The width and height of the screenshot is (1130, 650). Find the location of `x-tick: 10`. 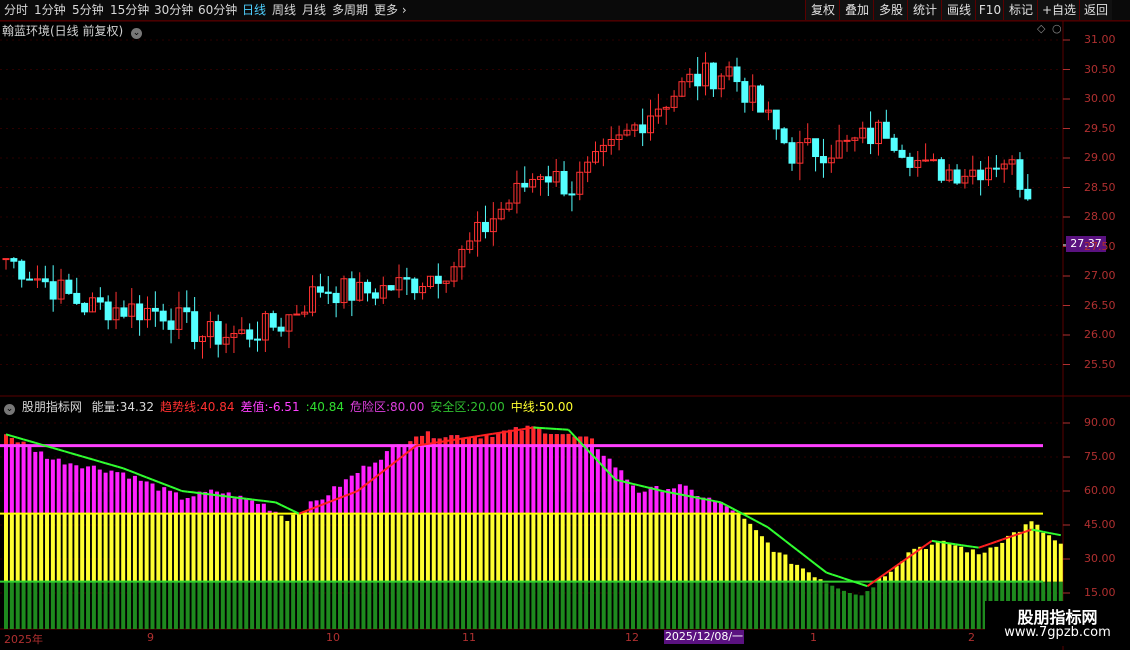

x-tick: 10 is located at coordinates (333, 637).